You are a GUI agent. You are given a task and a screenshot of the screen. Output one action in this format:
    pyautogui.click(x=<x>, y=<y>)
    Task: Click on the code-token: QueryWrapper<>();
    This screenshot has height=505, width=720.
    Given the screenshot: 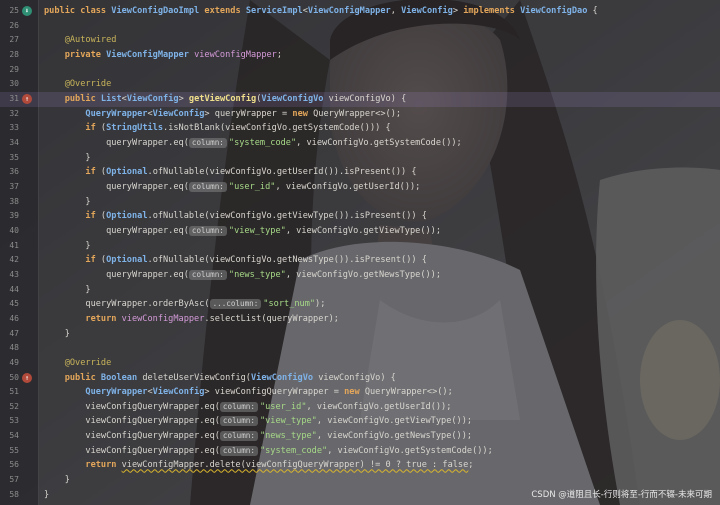 What is the action you would take?
    pyautogui.click(x=357, y=113)
    